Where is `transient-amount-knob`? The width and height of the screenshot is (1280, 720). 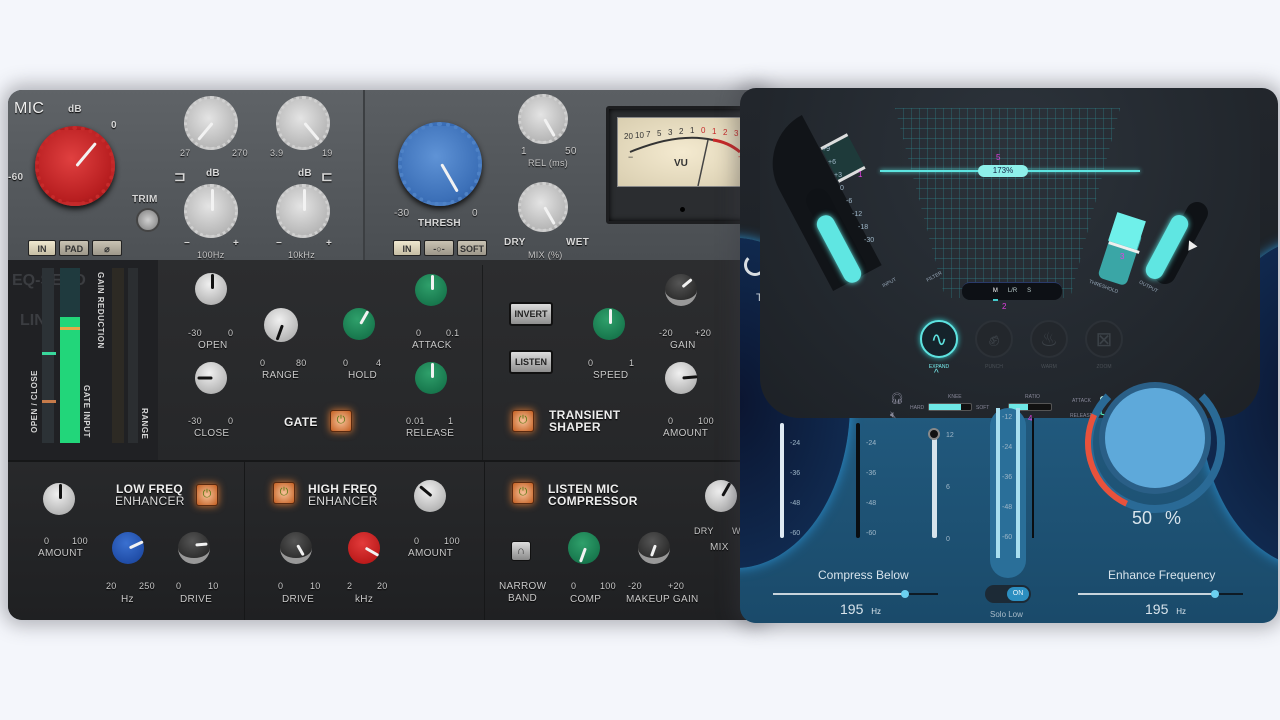 transient-amount-knob is located at coordinates (681, 378).